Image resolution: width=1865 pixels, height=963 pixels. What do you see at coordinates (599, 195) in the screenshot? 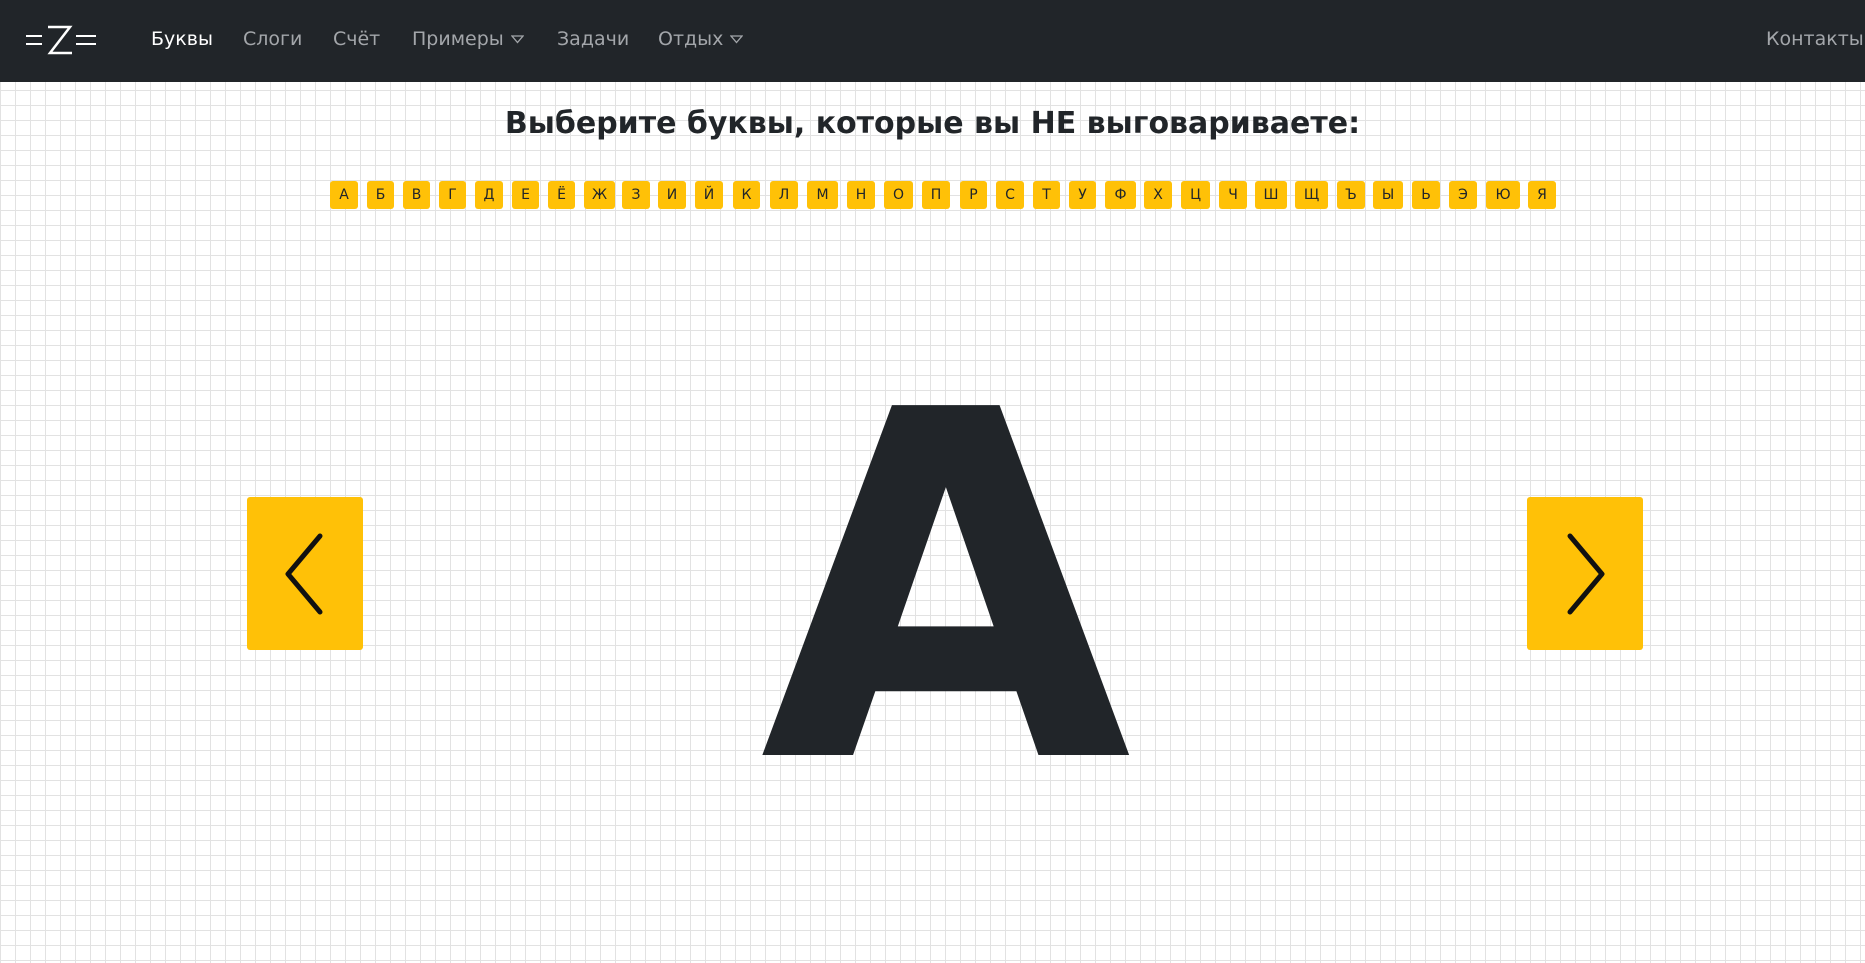
I see `letter-button: Ж` at bounding box center [599, 195].